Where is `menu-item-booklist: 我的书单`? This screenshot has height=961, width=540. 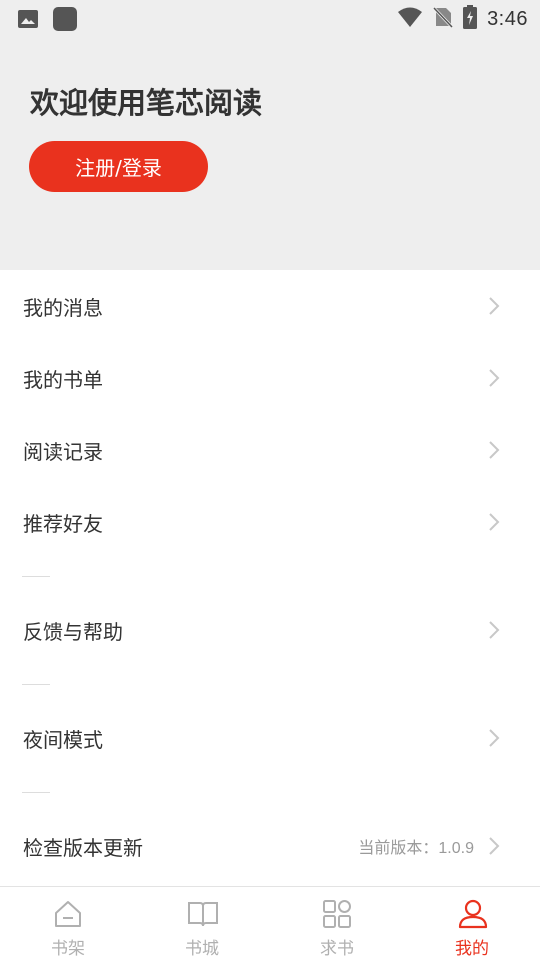
menu-item-booklist: 我的书单 is located at coordinates (270, 378).